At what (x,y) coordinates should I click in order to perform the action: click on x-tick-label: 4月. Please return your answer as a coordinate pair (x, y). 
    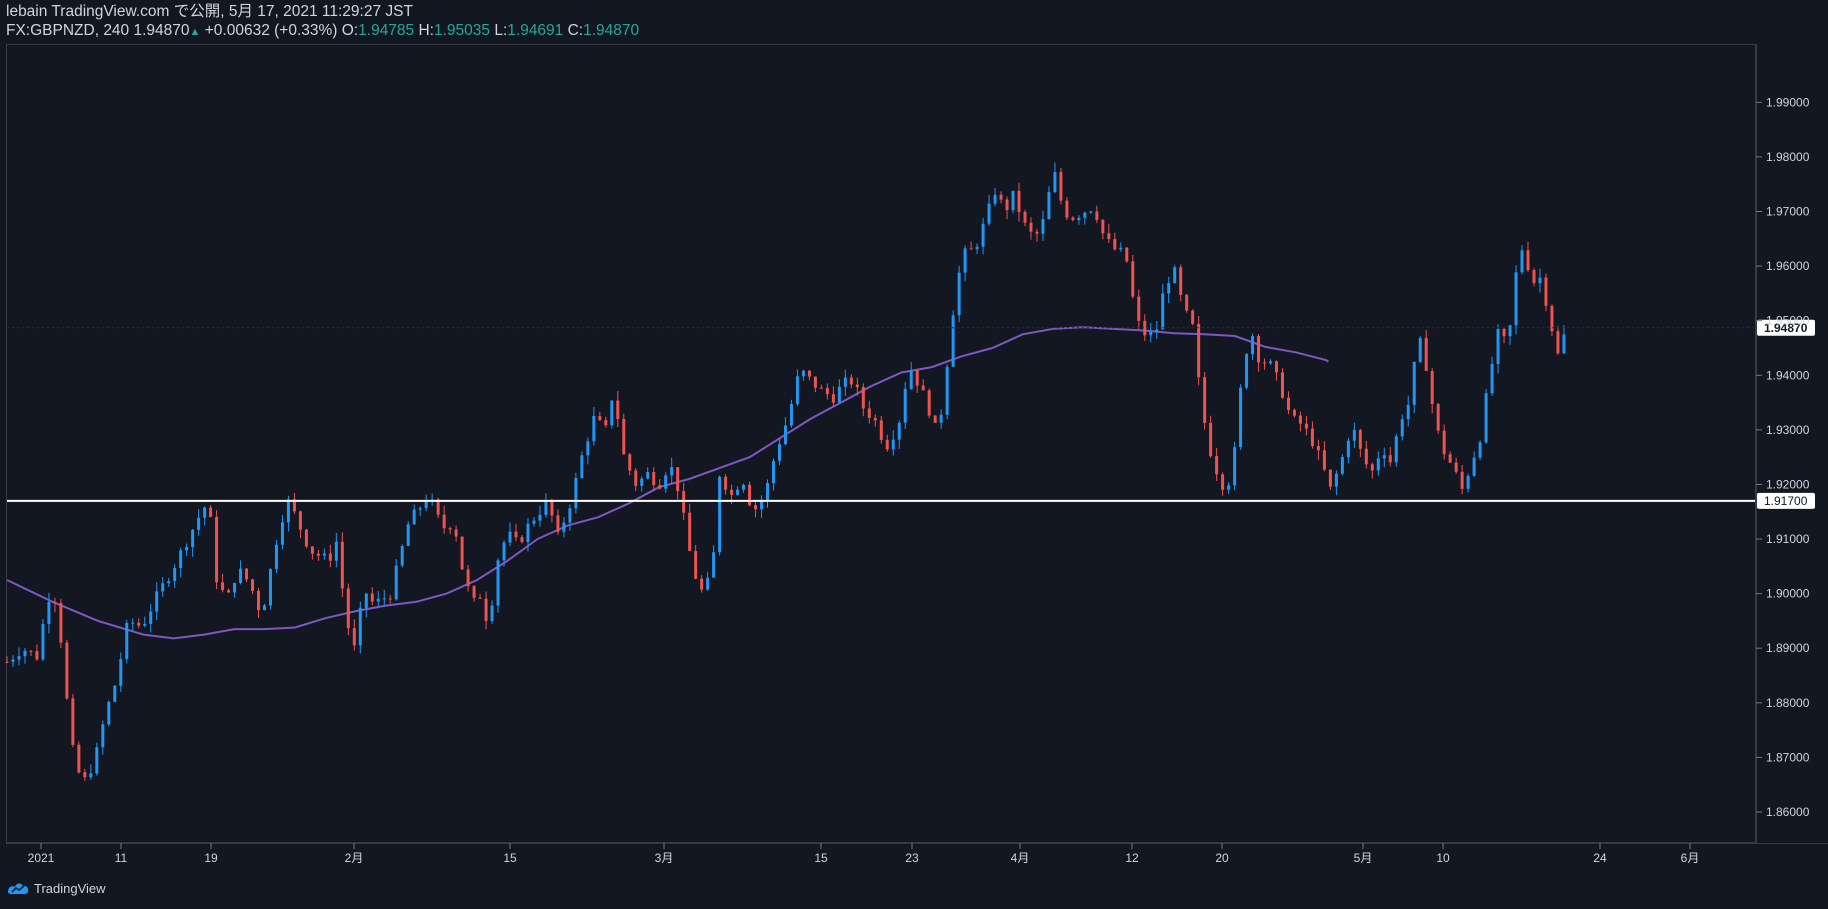
    Looking at the image, I should click on (1020, 858).